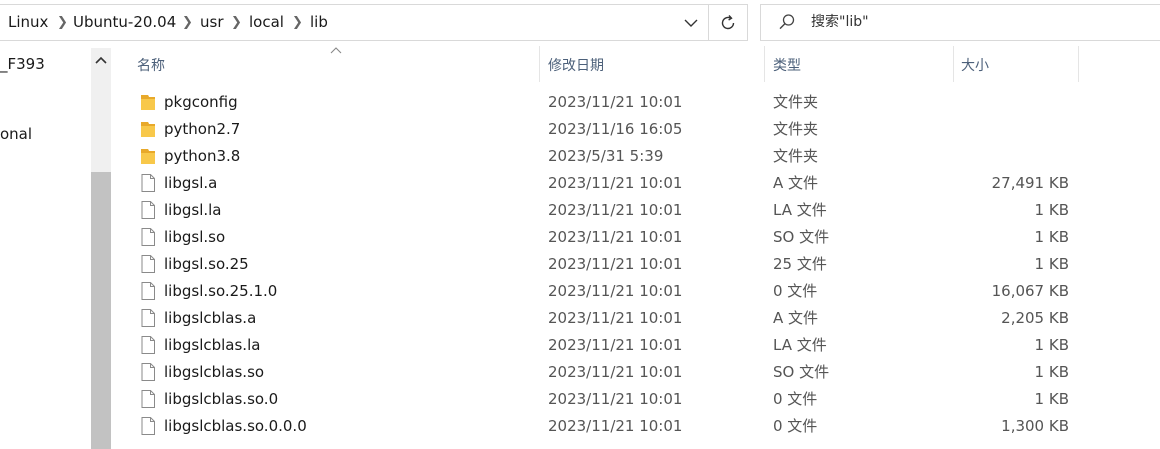  Describe the element at coordinates (201, 102) in the screenshot. I see `file-name: pkgconfig` at that location.